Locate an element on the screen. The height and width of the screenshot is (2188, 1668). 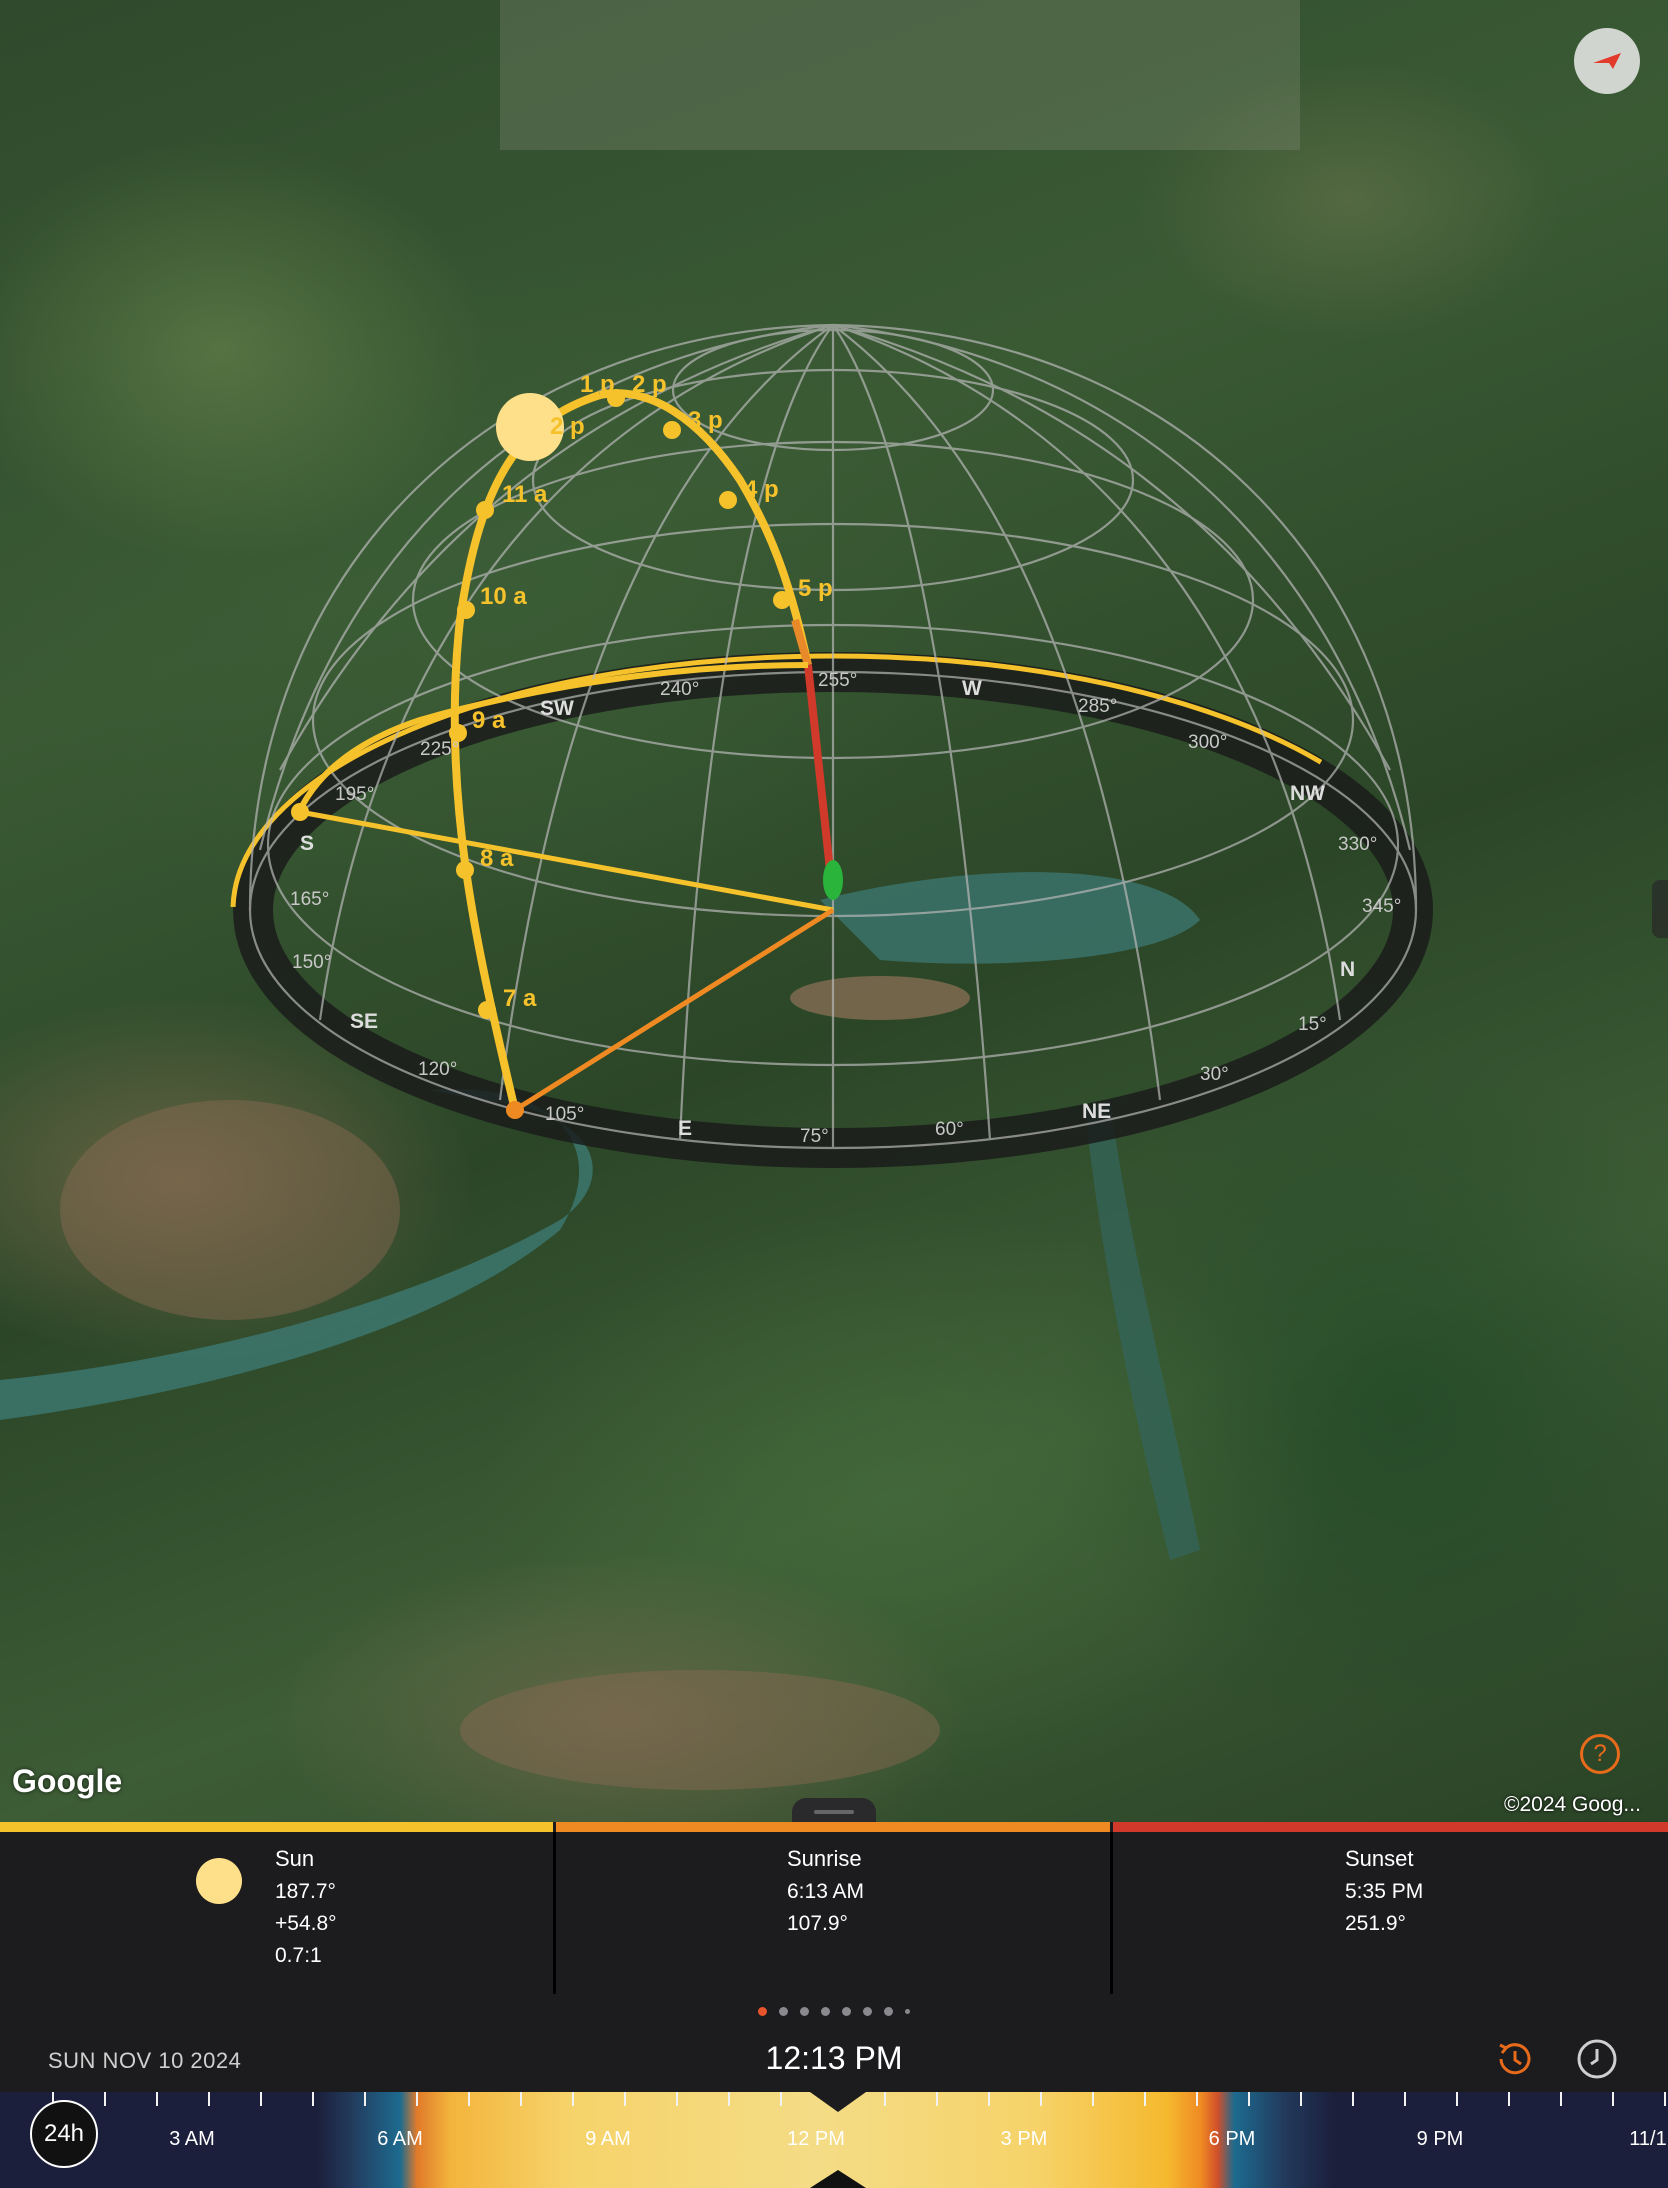
compass-direction-label: SW is located at coordinates (557, 708).